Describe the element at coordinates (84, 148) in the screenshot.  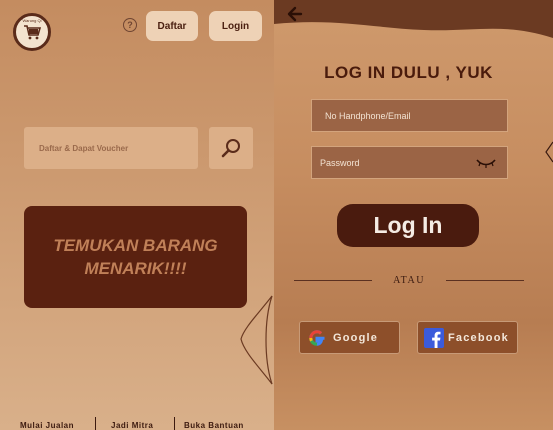
I see `search-placeholder: Daftar & Dapat Voucher` at that location.